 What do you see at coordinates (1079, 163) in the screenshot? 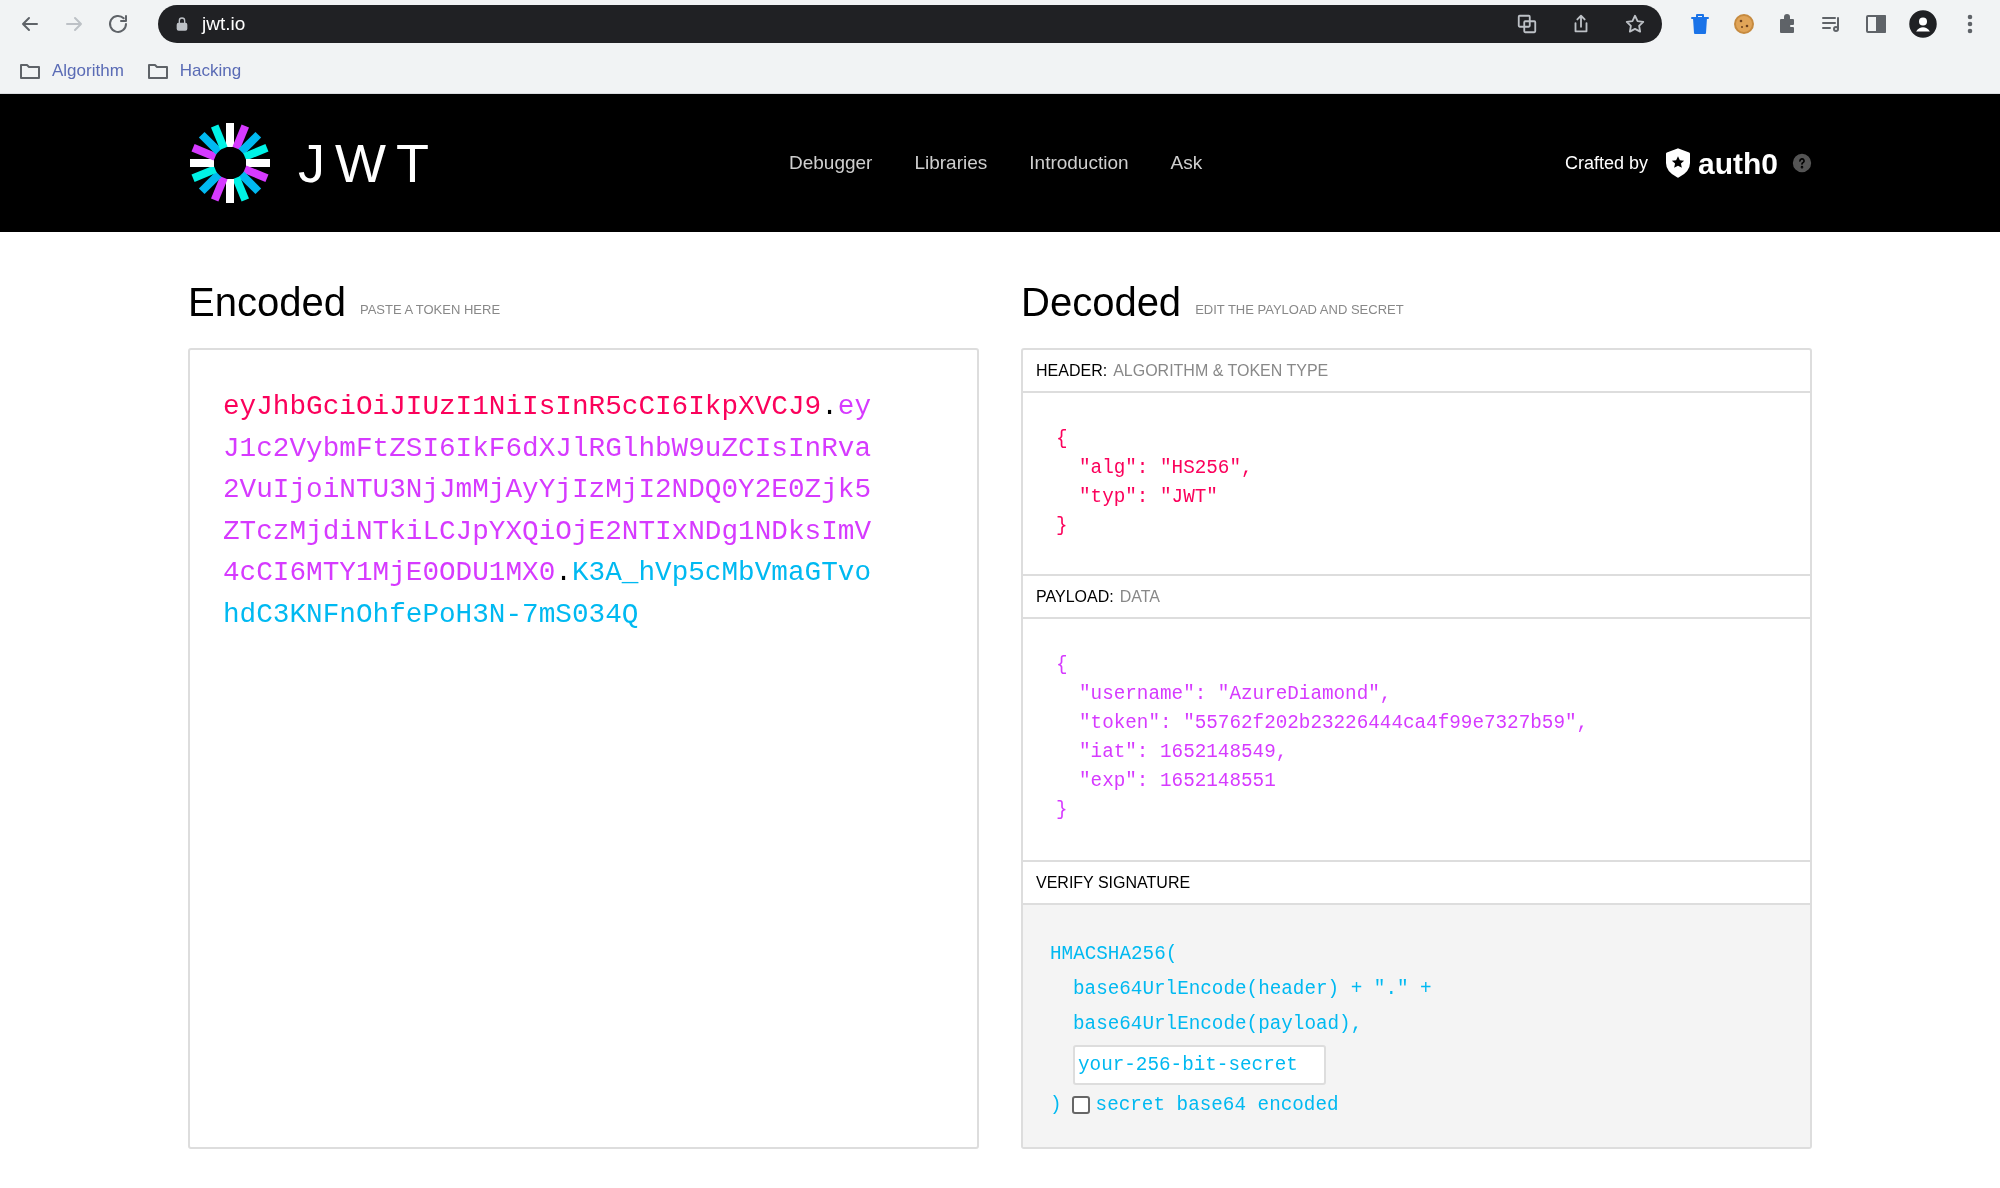
I see `nav-link: Introduction` at bounding box center [1079, 163].